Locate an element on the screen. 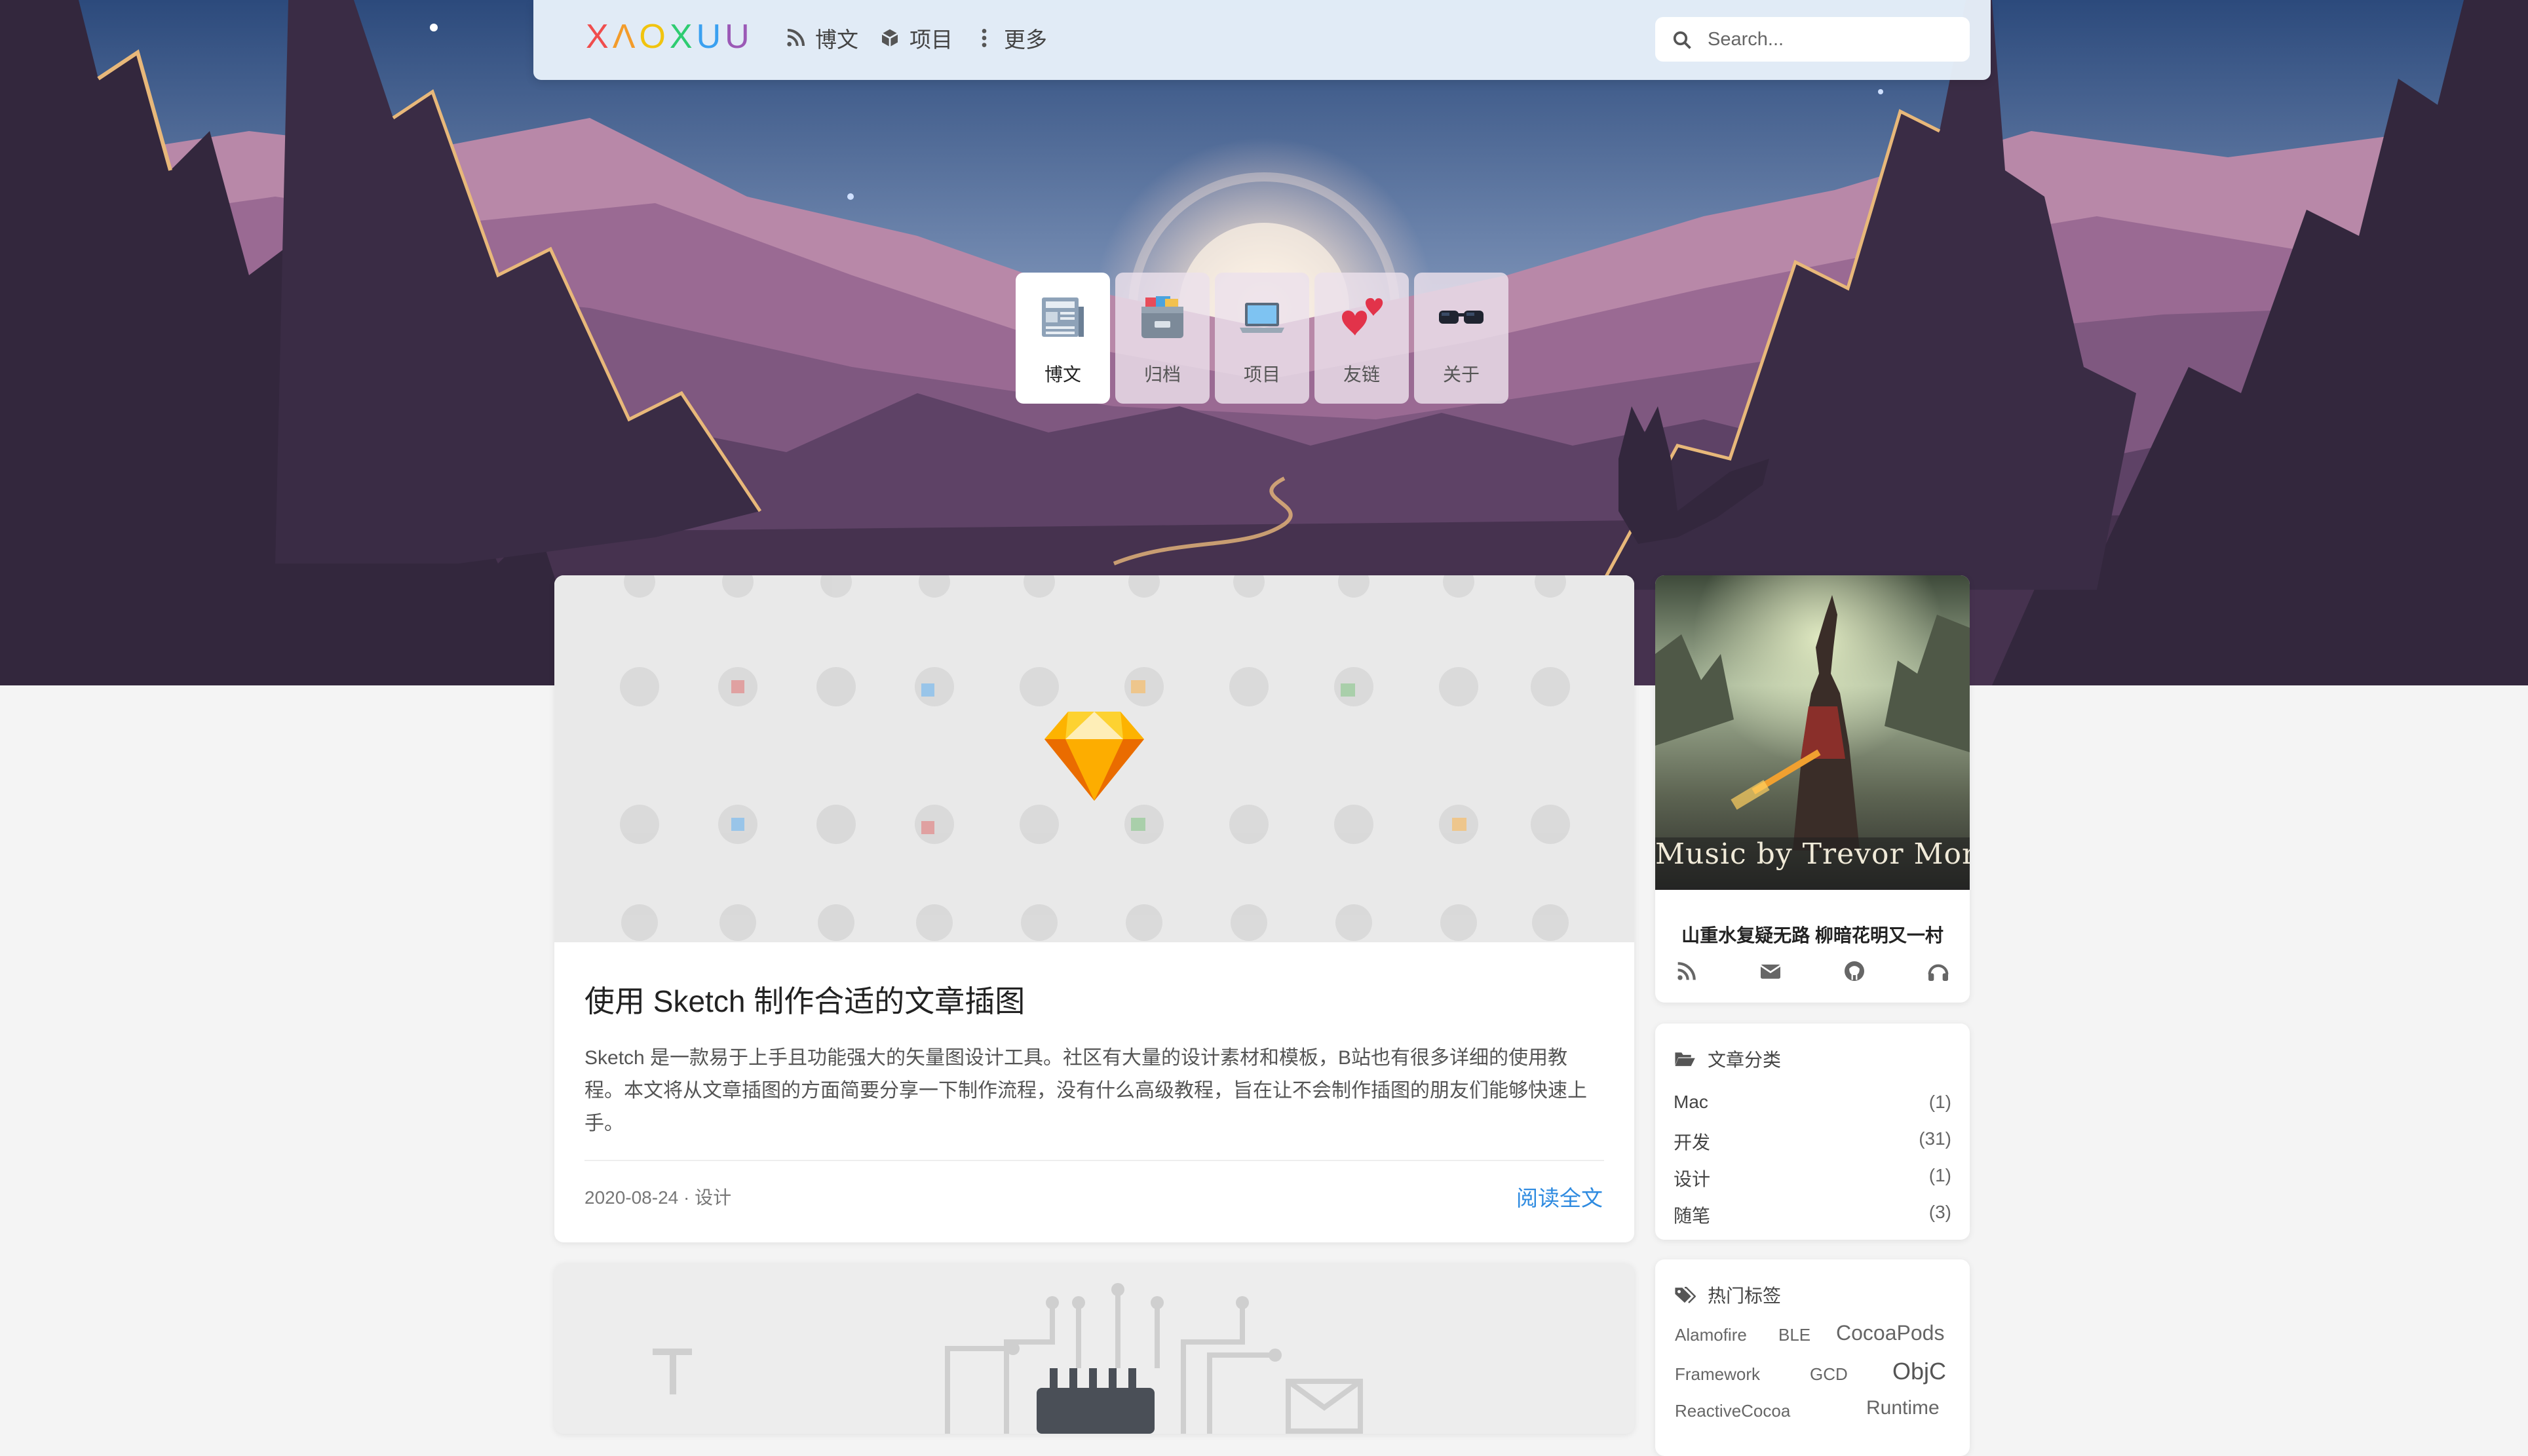 The width and height of the screenshot is (2528, 1456). categories-card: 文章分类 Mac (1) 开发 (31) 设计 (1) 随笔 (3) is located at coordinates (1813, 1132).